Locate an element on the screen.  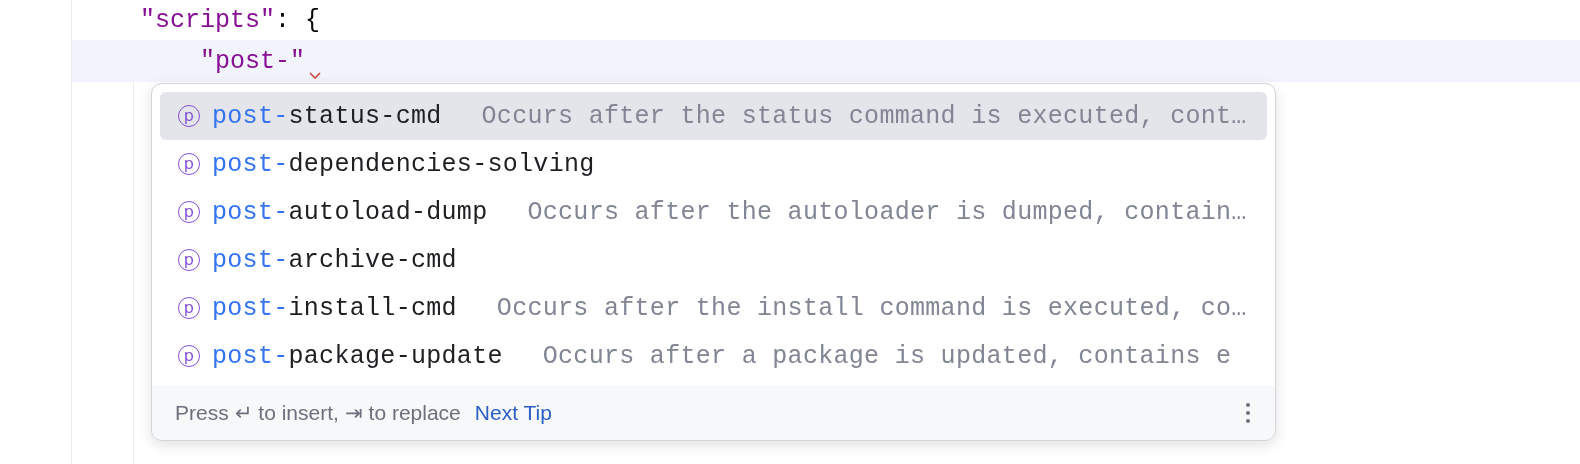
completion-item: p post-package-update Occurs after a package is updated, contains e is located at coordinates (713, 356).